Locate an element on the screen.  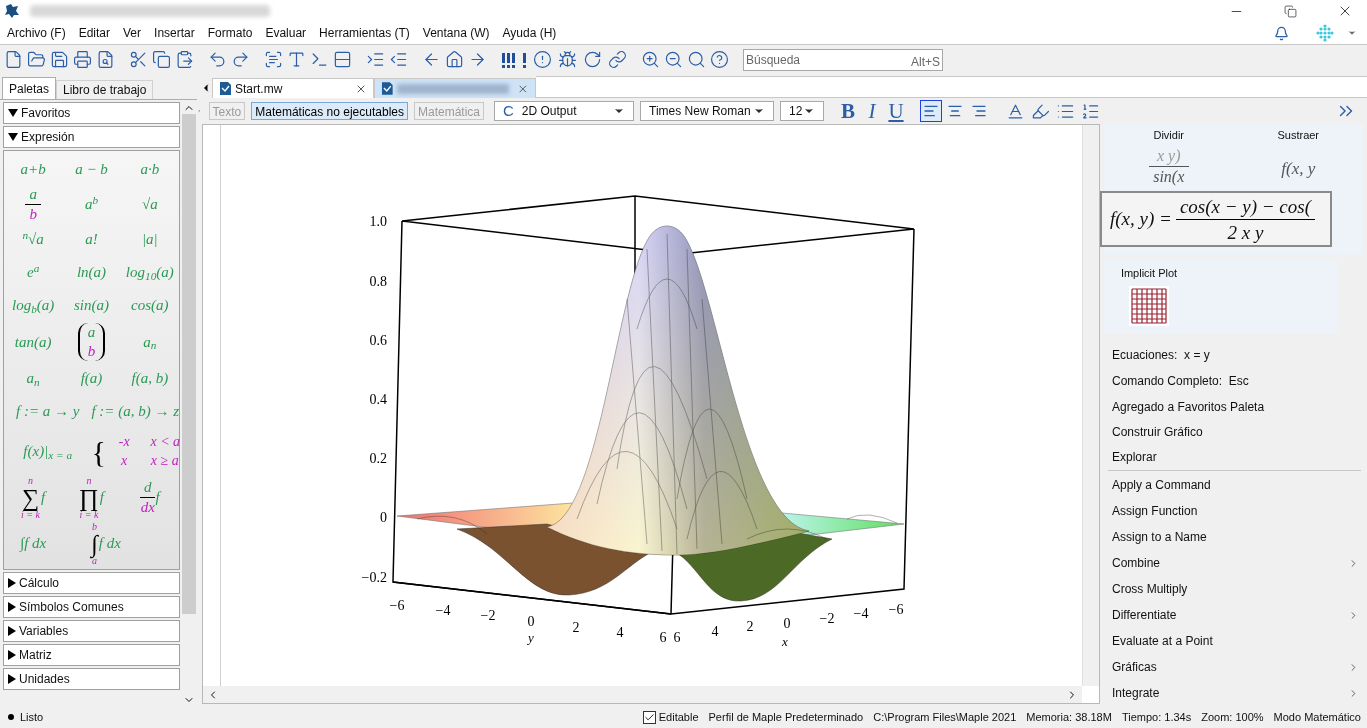
document-tab: Start.mw is located at coordinates (293, 88).